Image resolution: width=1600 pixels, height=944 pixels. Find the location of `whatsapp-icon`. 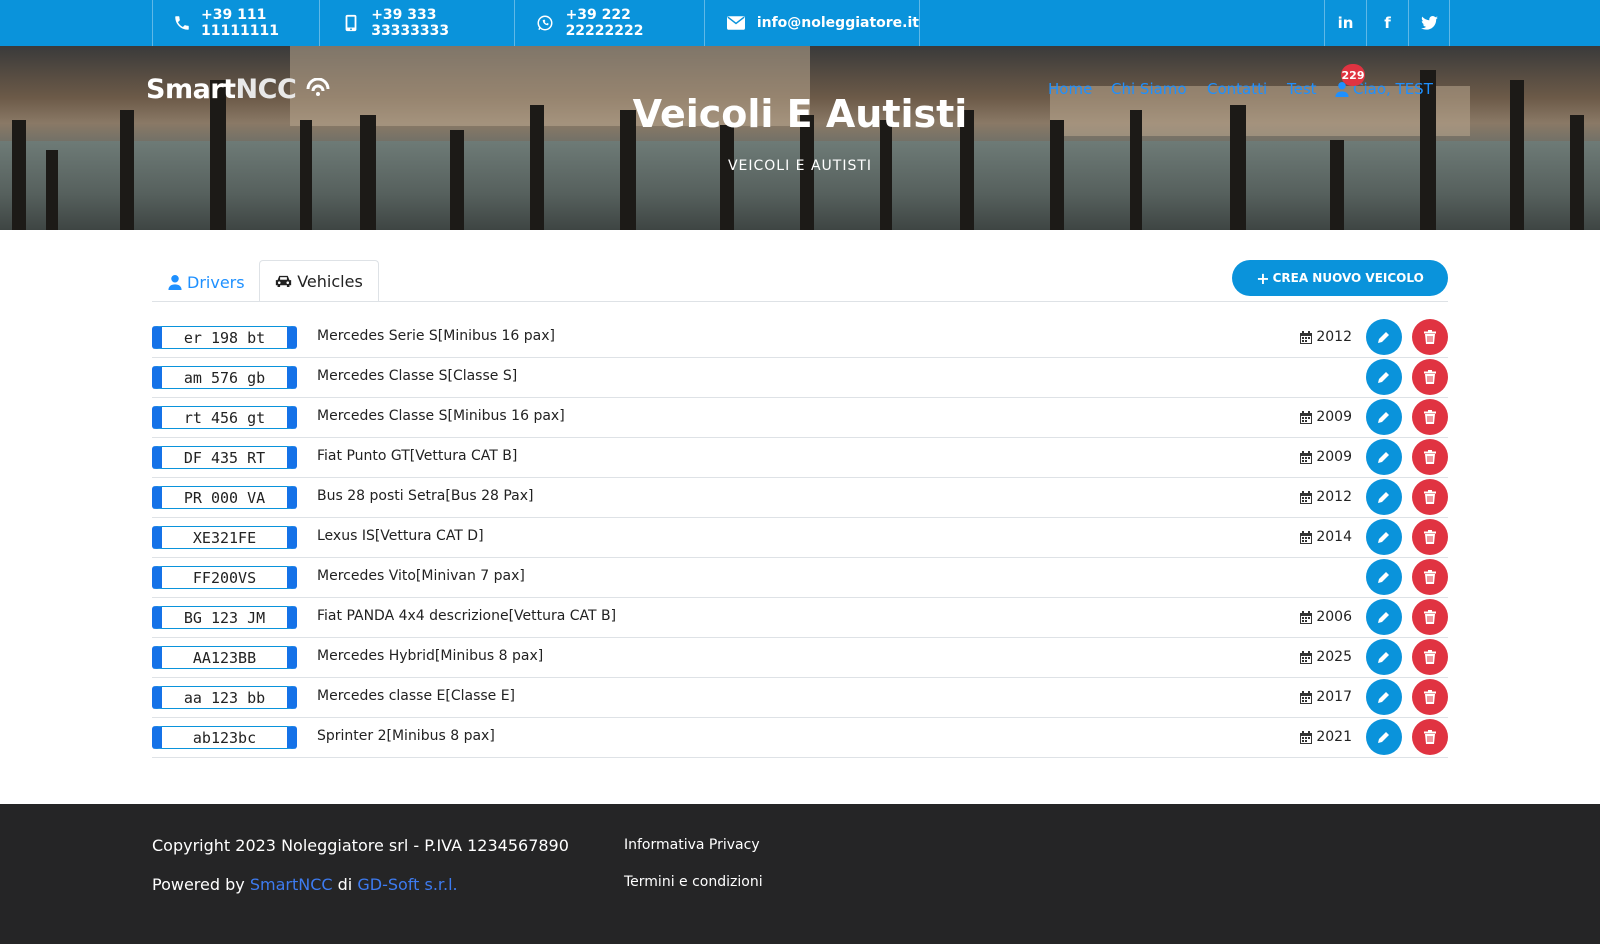

whatsapp-icon is located at coordinates (545, 23).